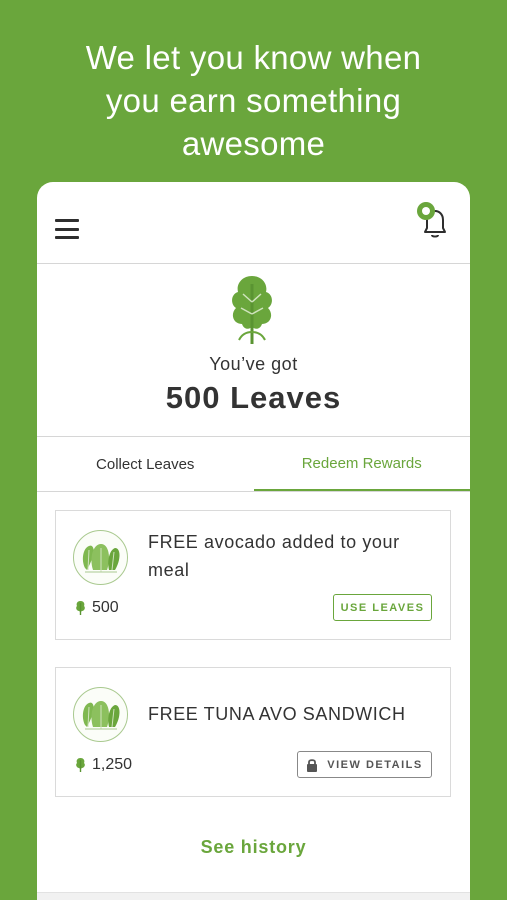 This screenshot has height=900, width=507. I want to click on headline-line-3: awesome, so click(253, 143).